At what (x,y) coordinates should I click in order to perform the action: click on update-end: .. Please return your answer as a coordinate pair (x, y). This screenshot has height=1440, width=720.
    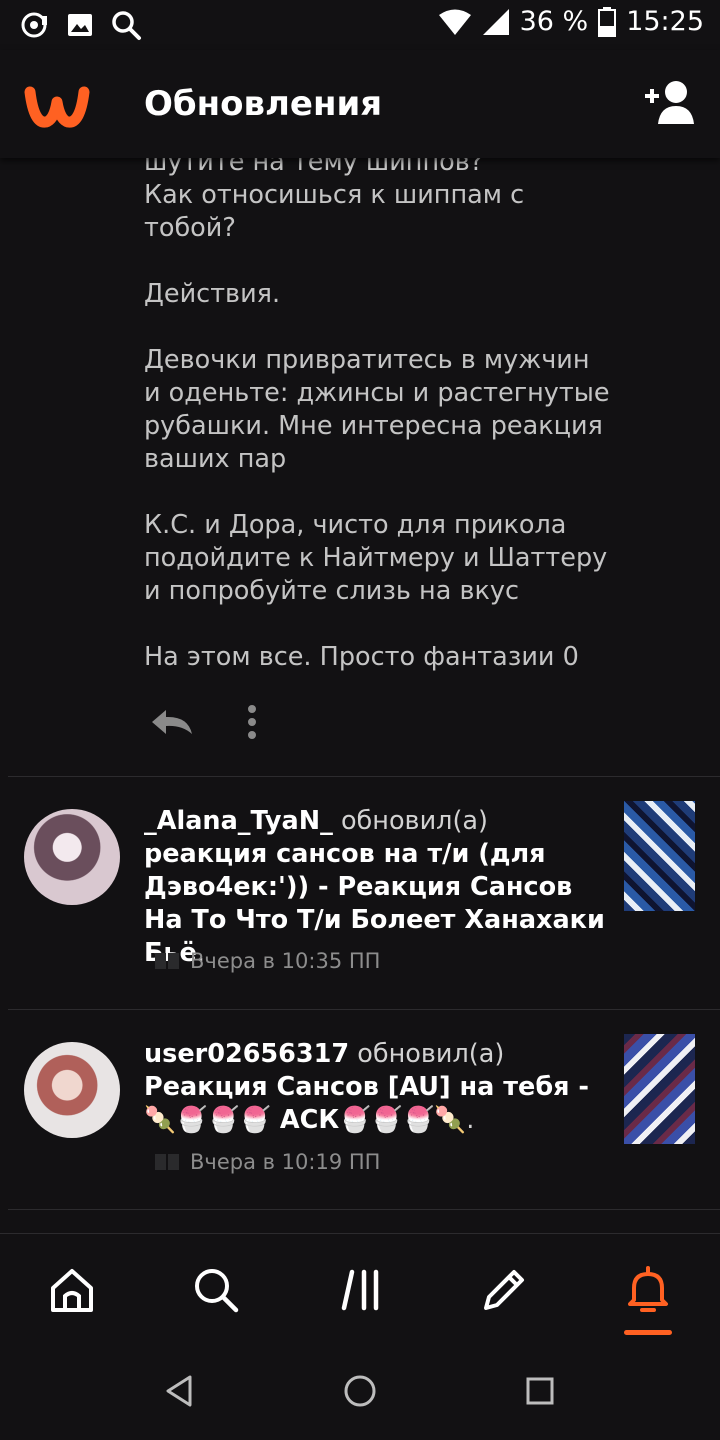
    Looking at the image, I should click on (470, 1120).